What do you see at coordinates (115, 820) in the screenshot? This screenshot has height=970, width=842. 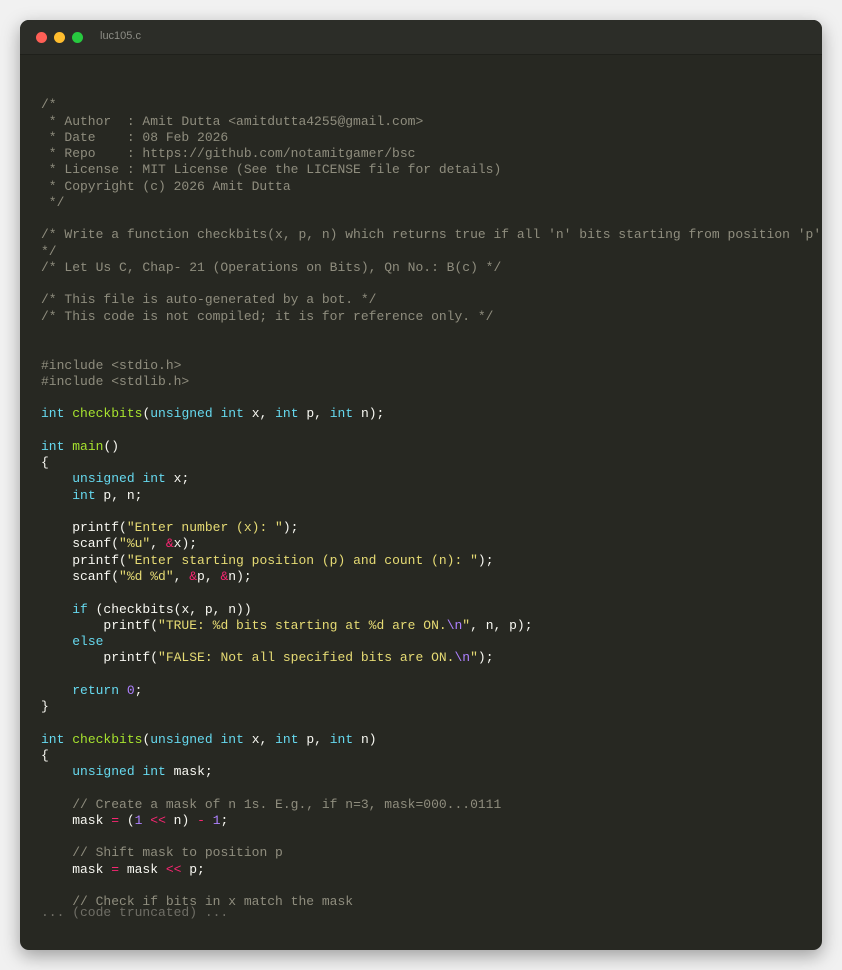 I see `code-token: =` at bounding box center [115, 820].